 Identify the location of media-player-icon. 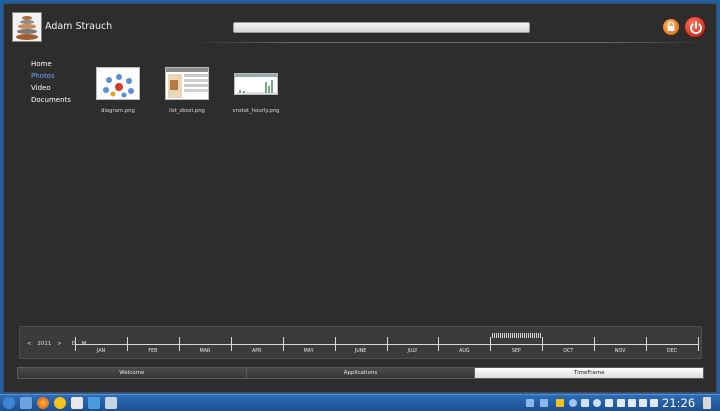
(94, 403).